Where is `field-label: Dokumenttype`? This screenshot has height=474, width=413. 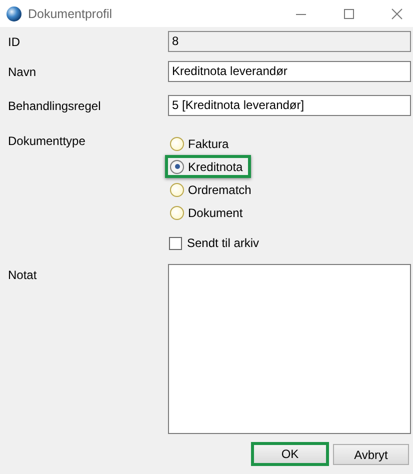
field-label: Dokumenttype is located at coordinates (47, 140).